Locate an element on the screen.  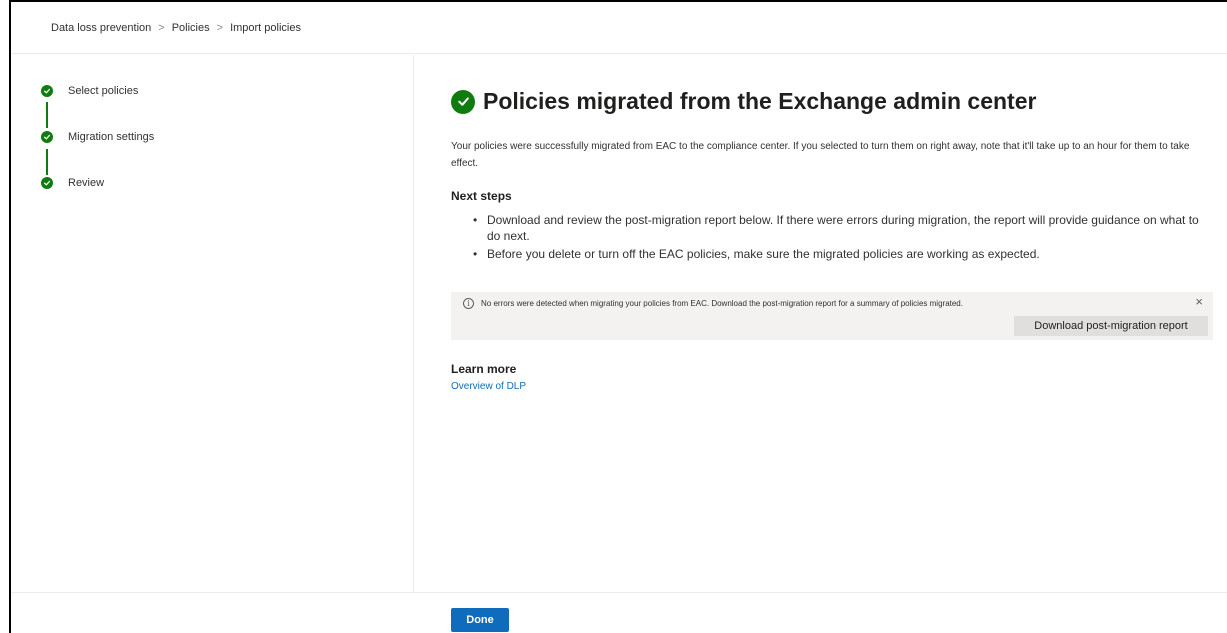
breadcrumb-item-import-policies: Import policies is located at coordinates (265, 27).